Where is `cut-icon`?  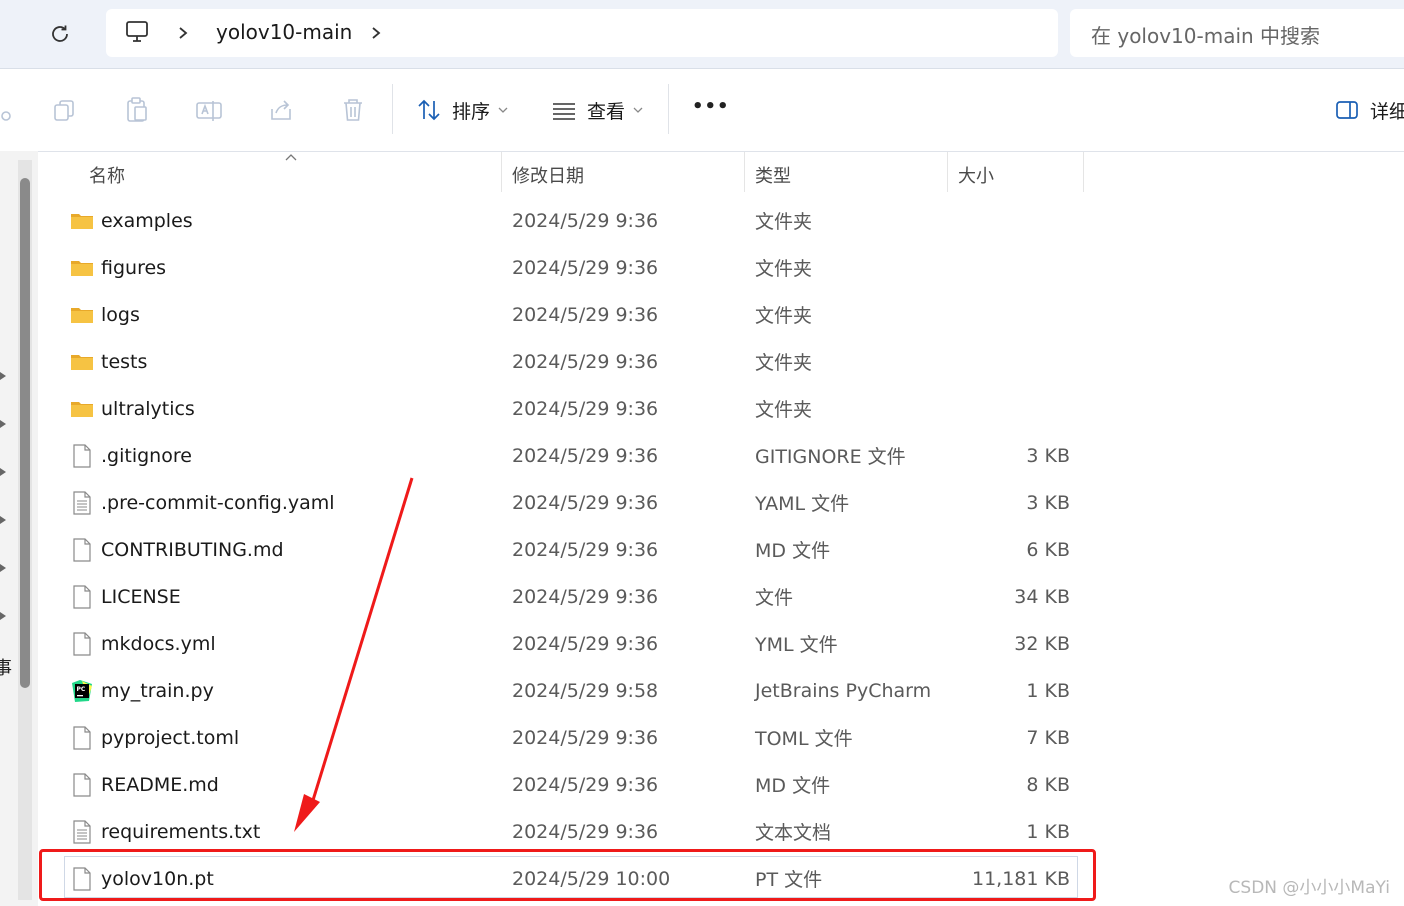 cut-icon is located at coordinates (8, 110).